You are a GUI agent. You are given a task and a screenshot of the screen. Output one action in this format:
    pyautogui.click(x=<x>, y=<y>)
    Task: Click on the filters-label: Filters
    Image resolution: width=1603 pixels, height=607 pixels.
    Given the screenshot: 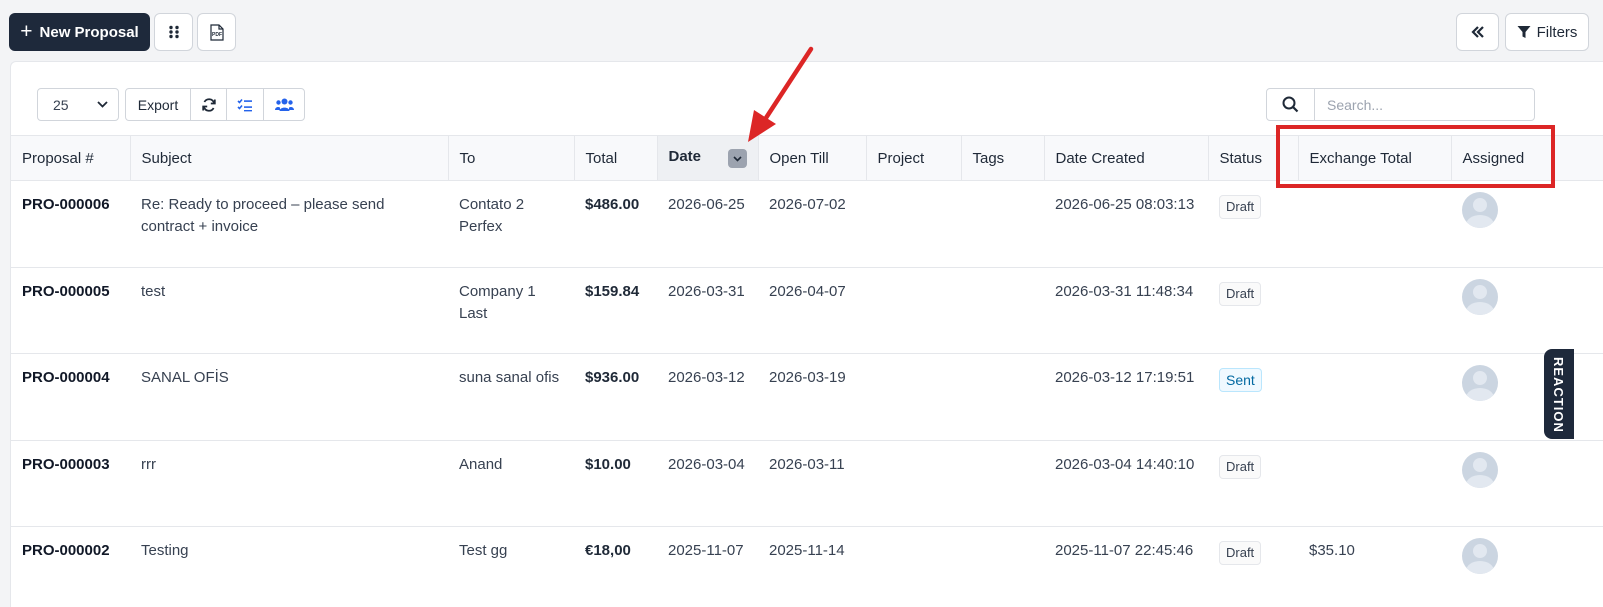 What is the action you would take?
    pyautogui.click(x=1557, y=32)
    